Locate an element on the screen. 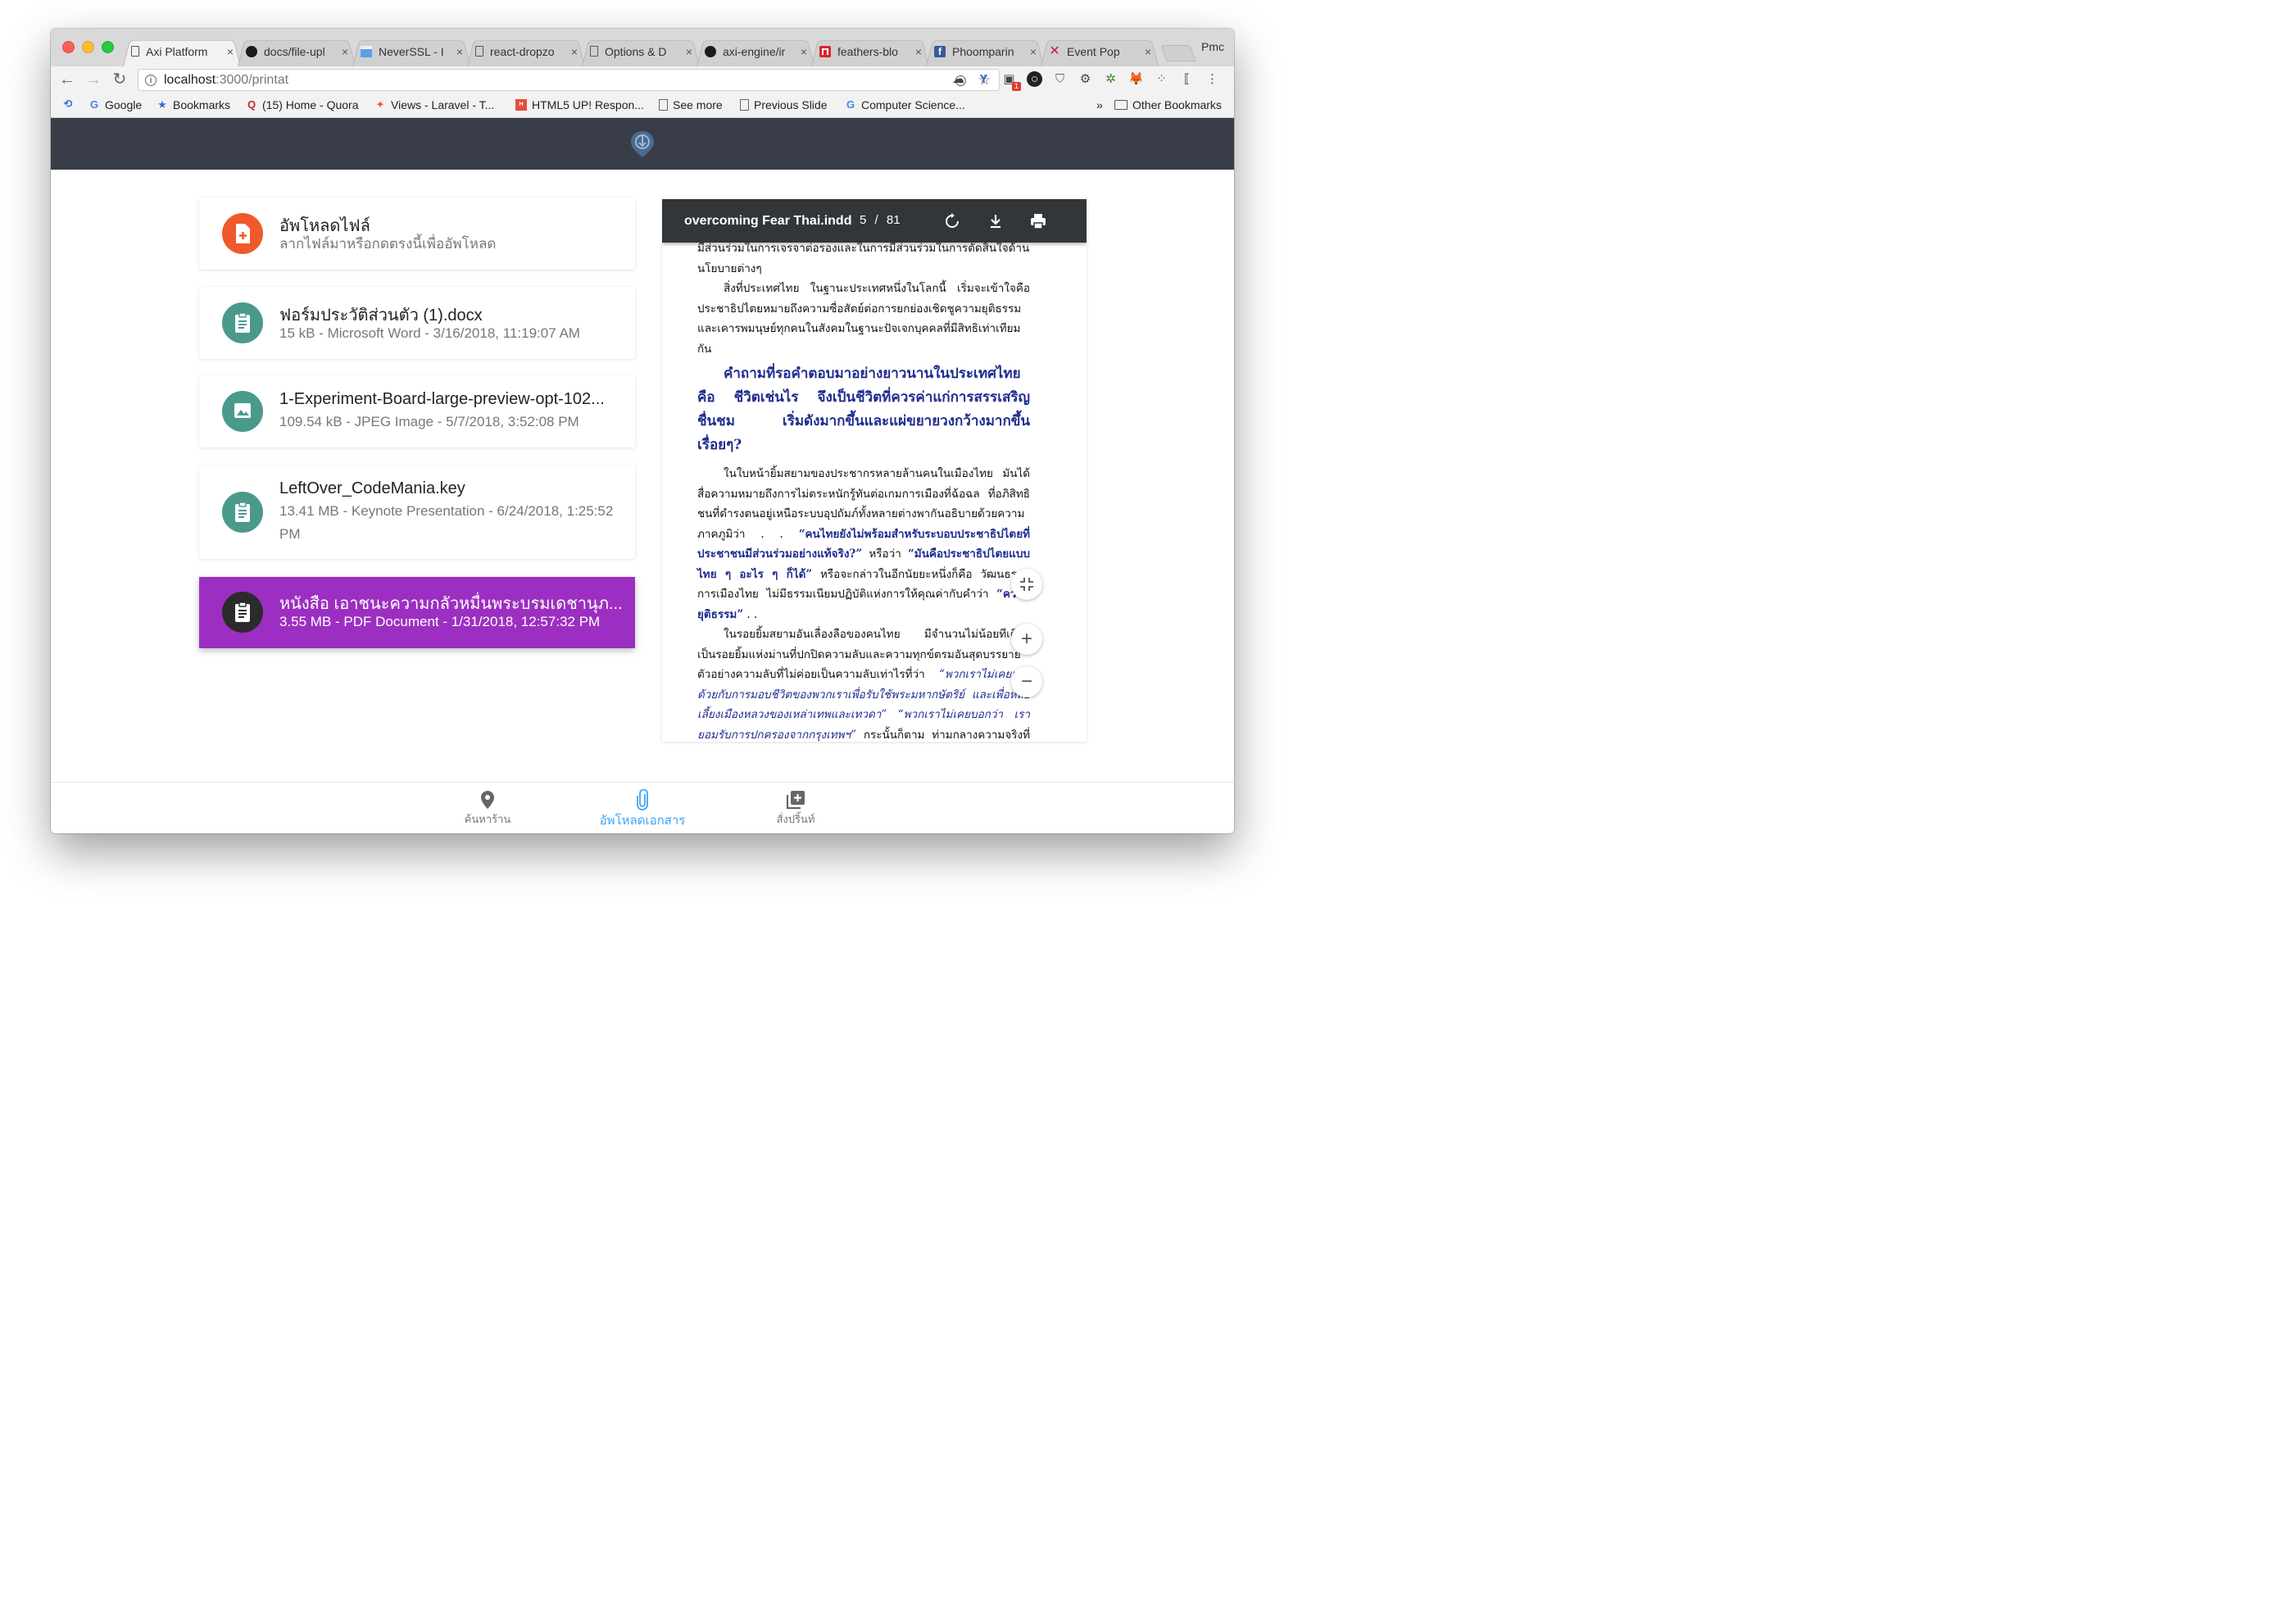 The height and width of the screenshot is (1621, 2296). dots-extension-icon: ⁘ is located at coordinates (1161, 79).